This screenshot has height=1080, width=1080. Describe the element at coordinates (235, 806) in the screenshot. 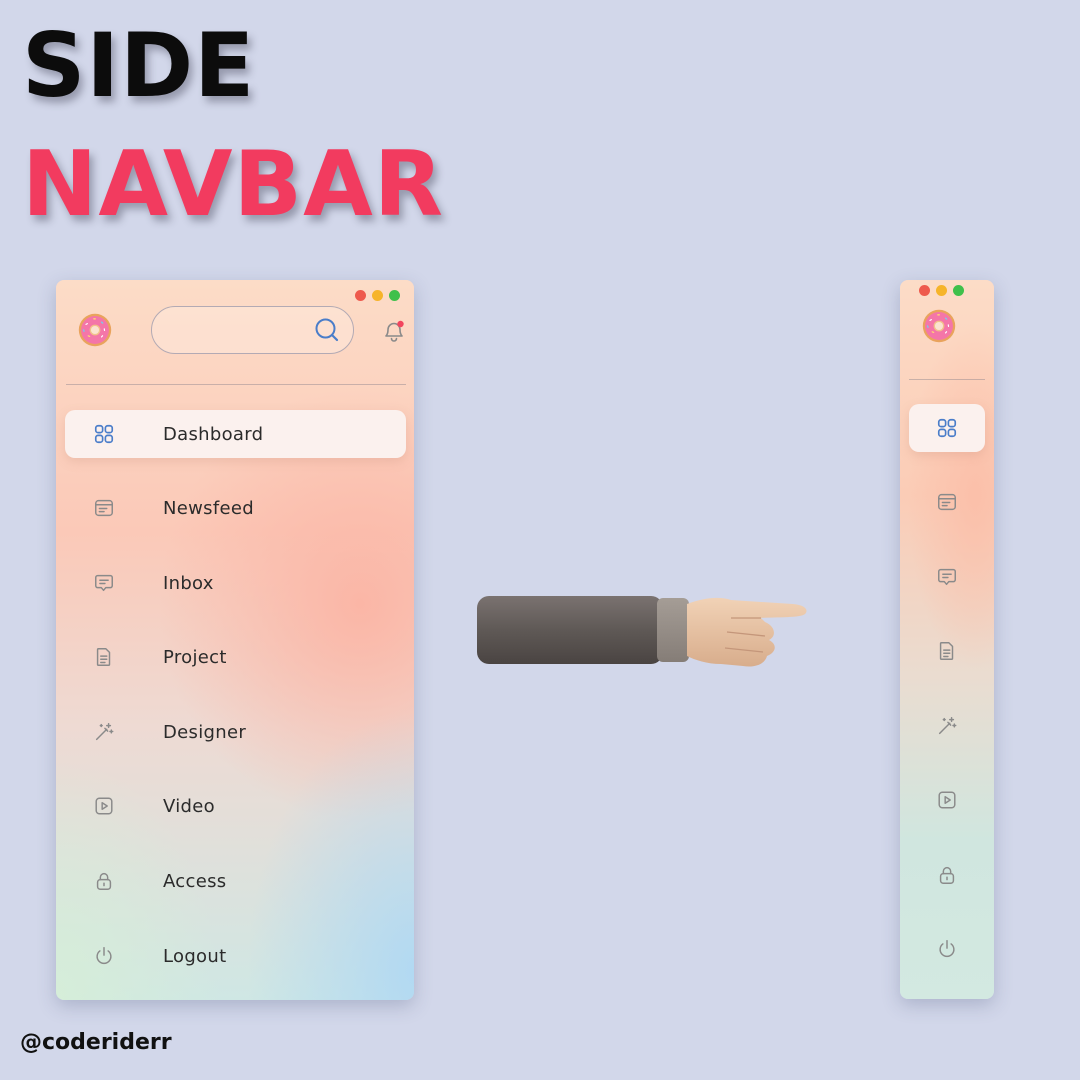

I see `nav-item-video: Video` at that location.